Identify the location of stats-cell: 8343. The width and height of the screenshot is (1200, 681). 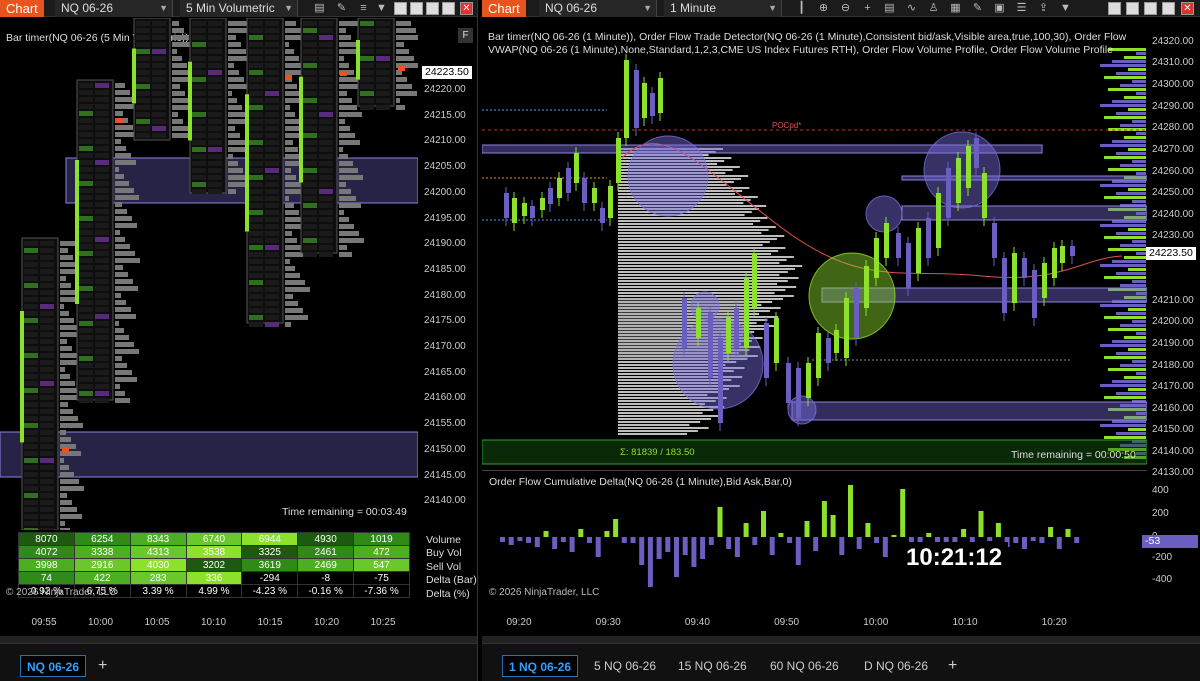
(158, 539).